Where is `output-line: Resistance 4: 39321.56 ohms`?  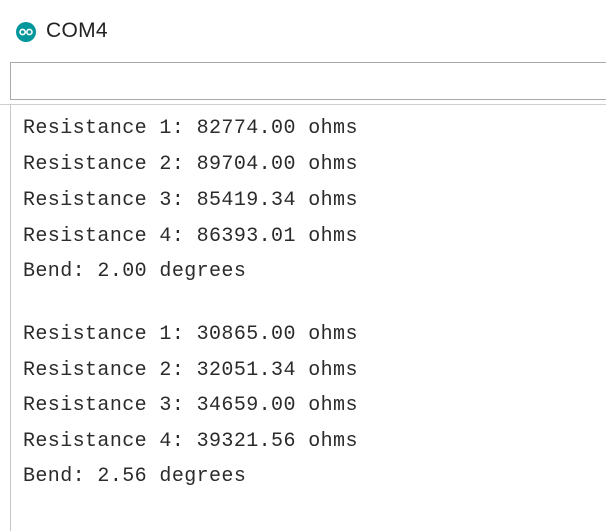
output-line: Resistance 4: 39321.56 ohms is located at coordinates (190, 441).